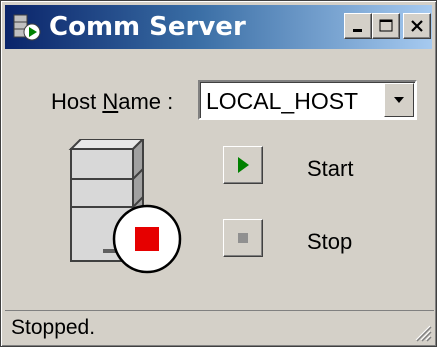  Describe the element at coordinates (357, 30) in the screenshot. I see `minimize-icon` at that location.